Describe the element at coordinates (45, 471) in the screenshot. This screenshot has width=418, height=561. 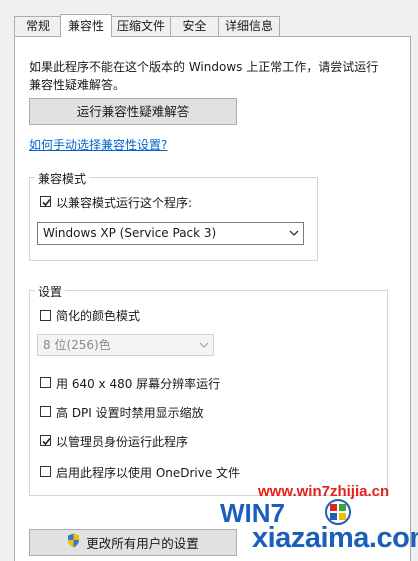
I see `onedrive-checkbox` at that location.